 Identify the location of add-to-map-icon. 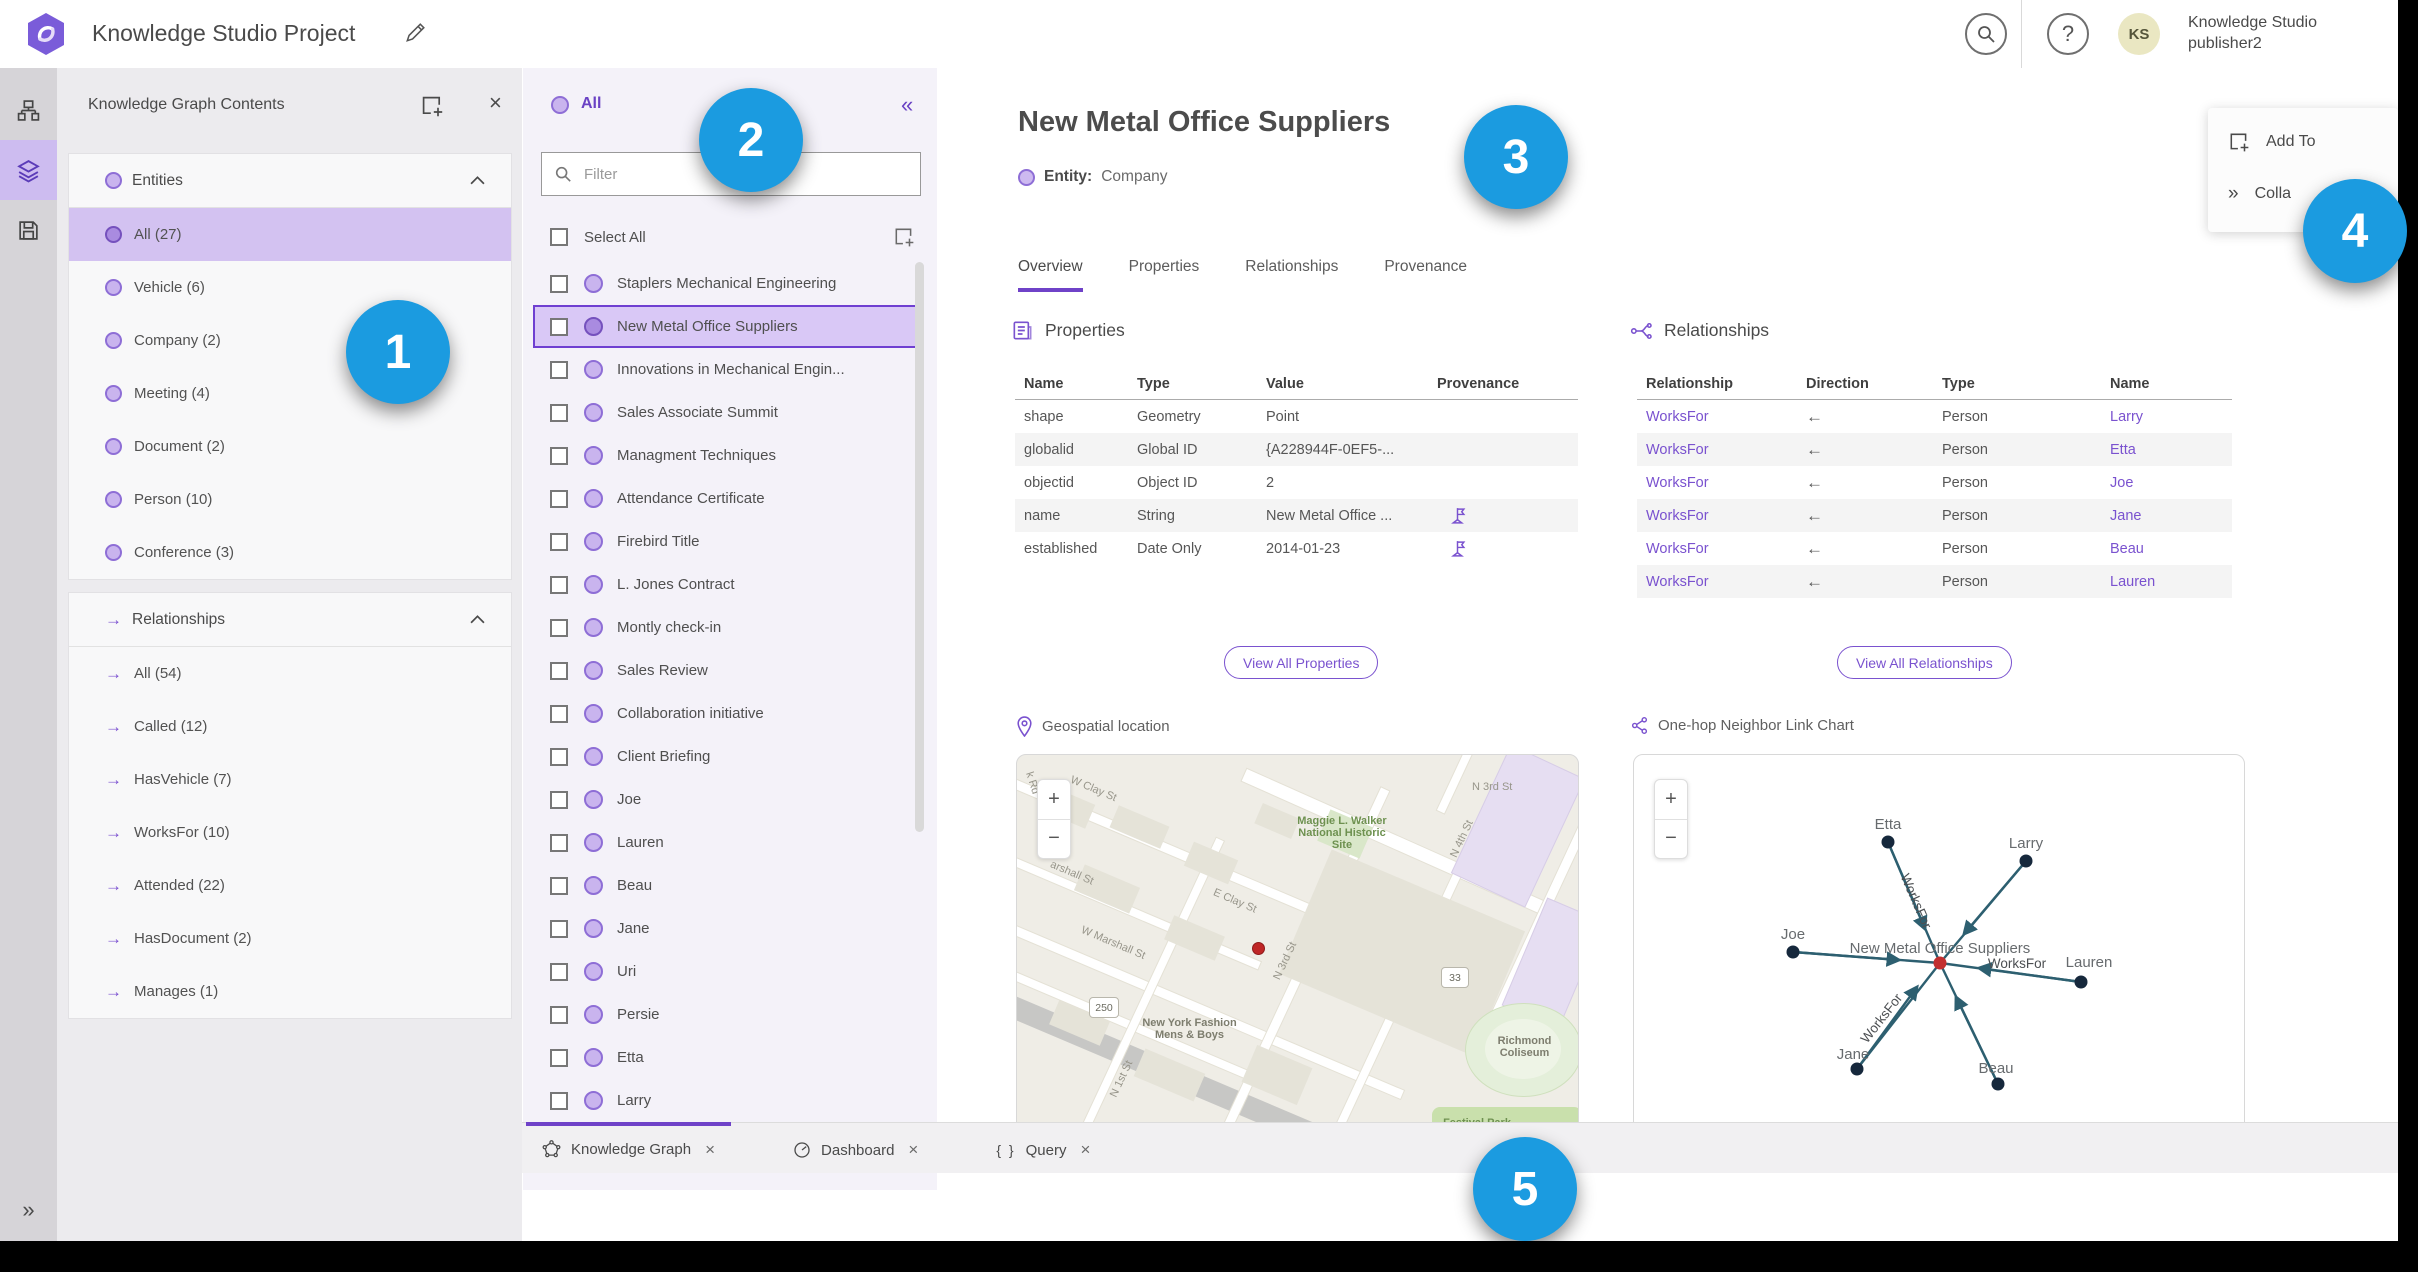
(904, 237).